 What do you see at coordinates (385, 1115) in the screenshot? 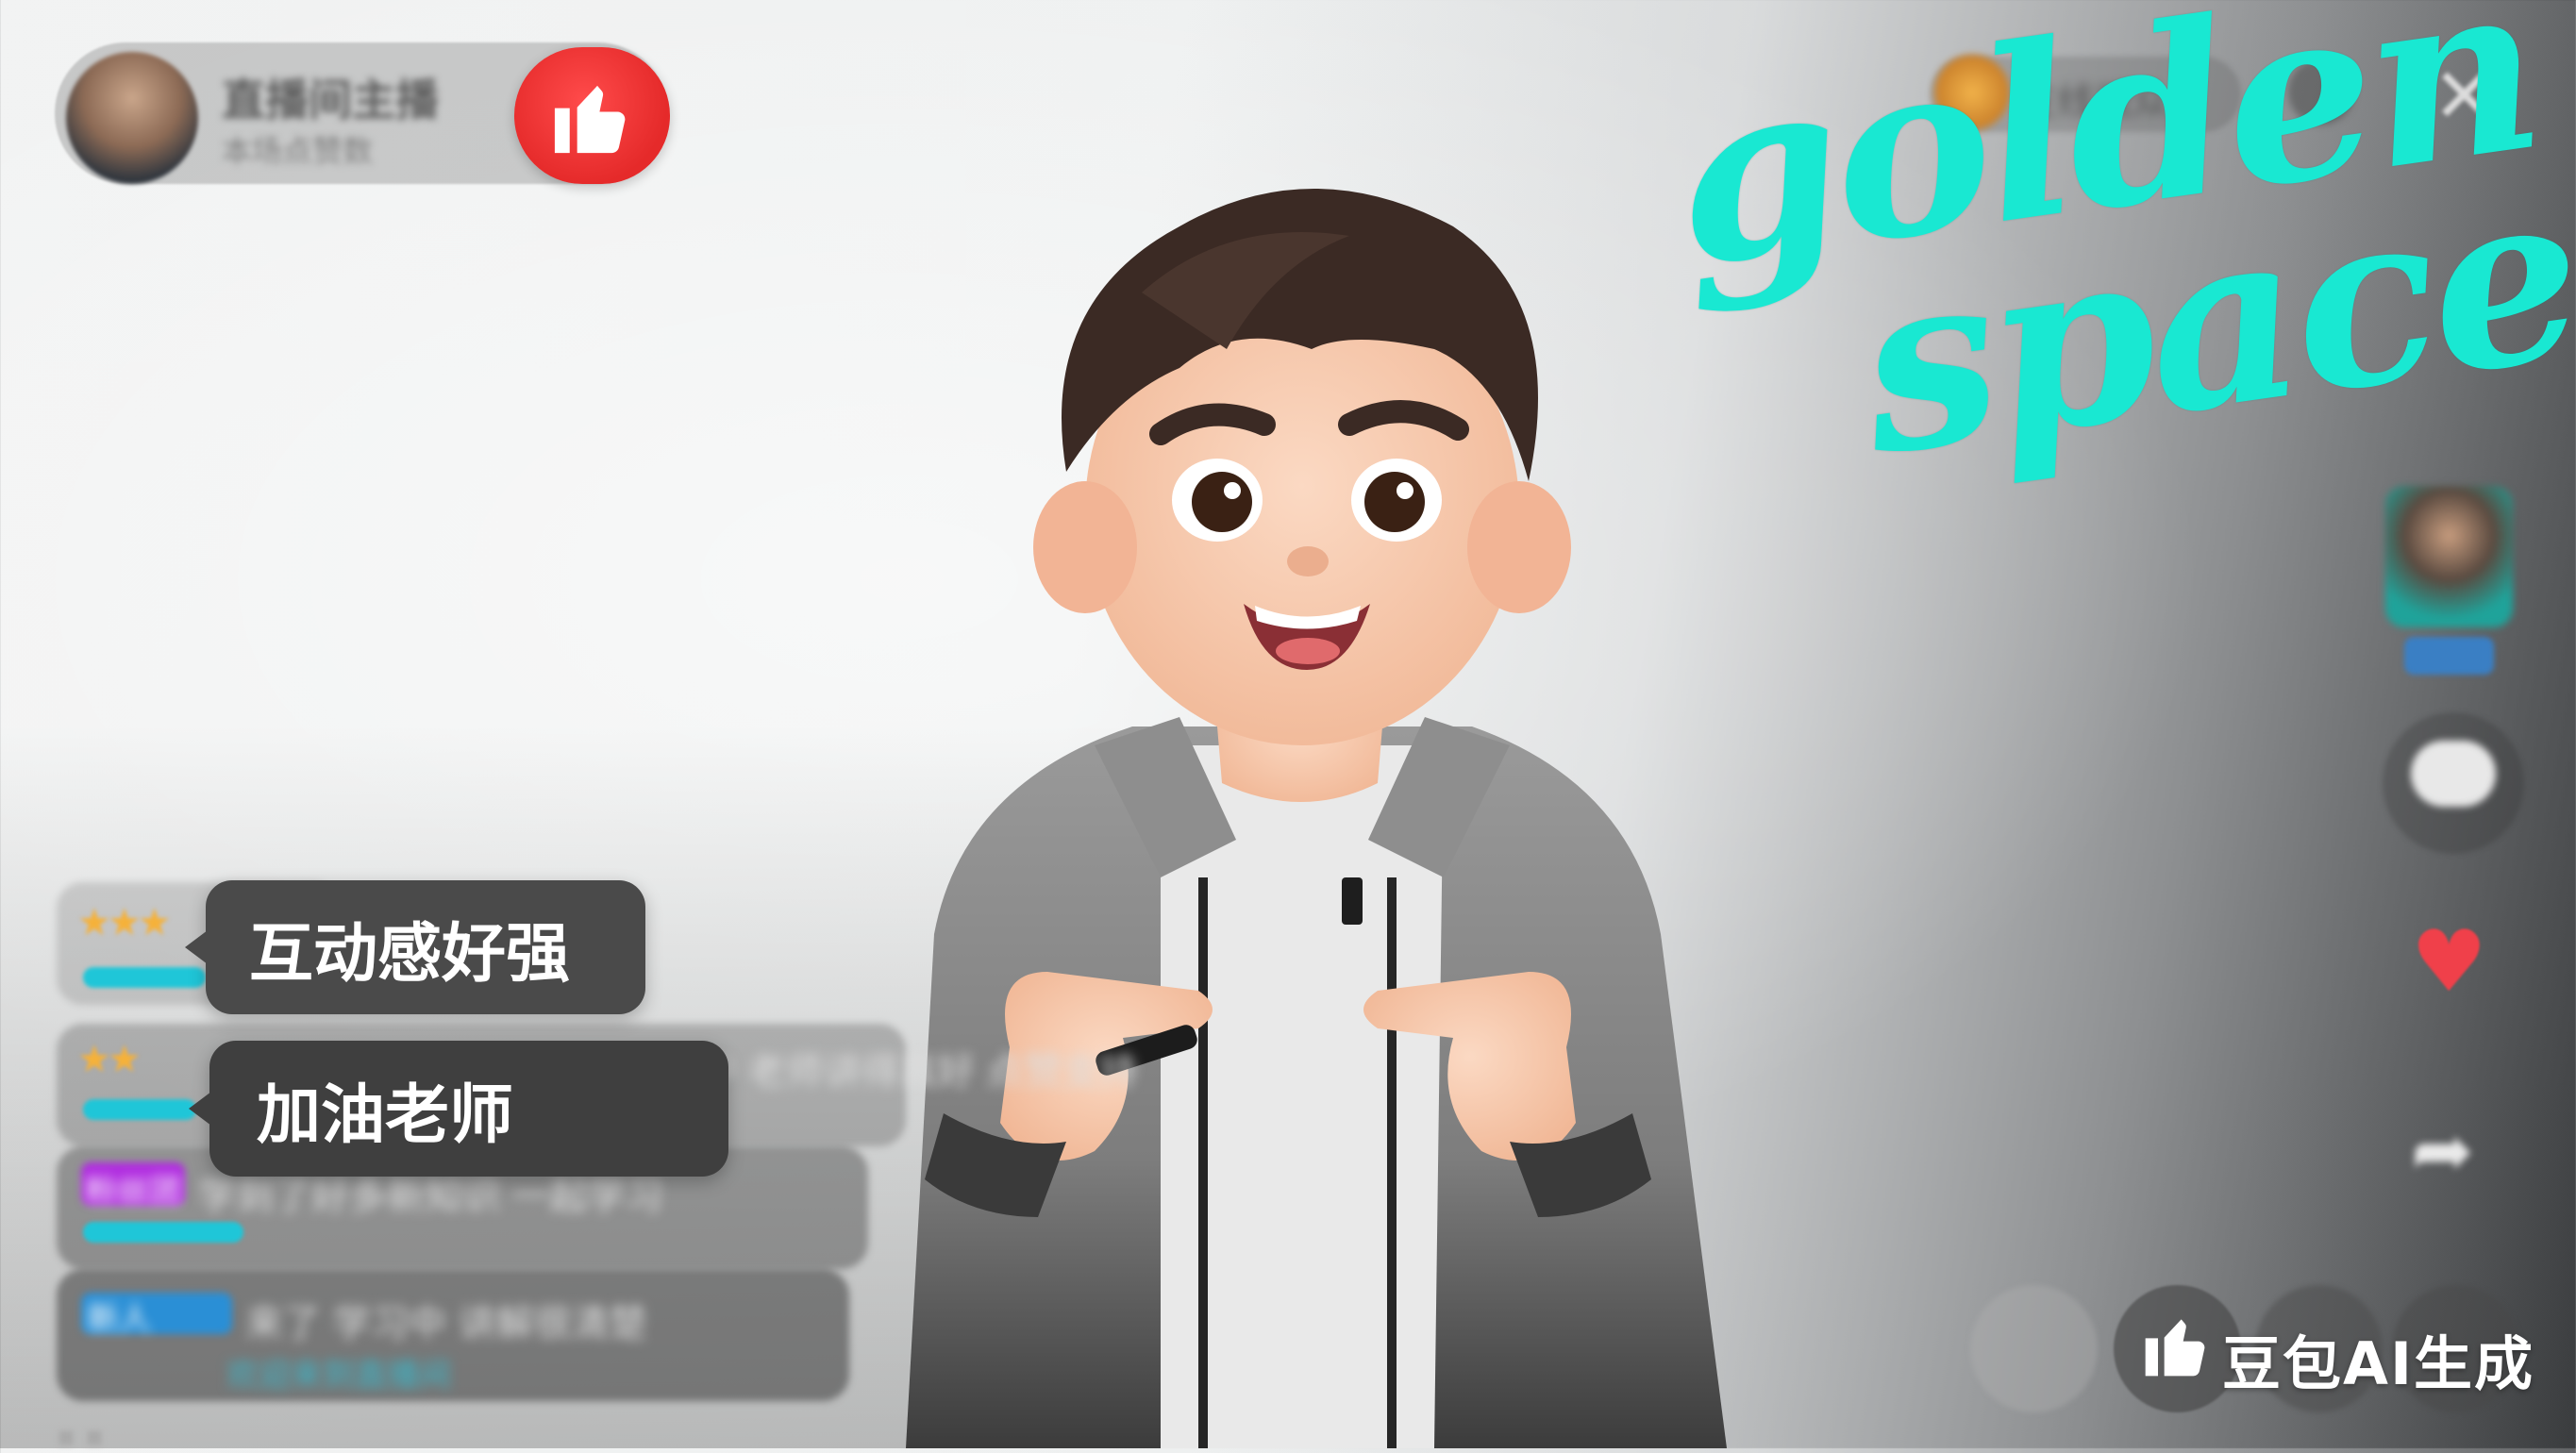
I see `speech-bubble-2-text: 加油老师` at bounding box center [385, 1115].